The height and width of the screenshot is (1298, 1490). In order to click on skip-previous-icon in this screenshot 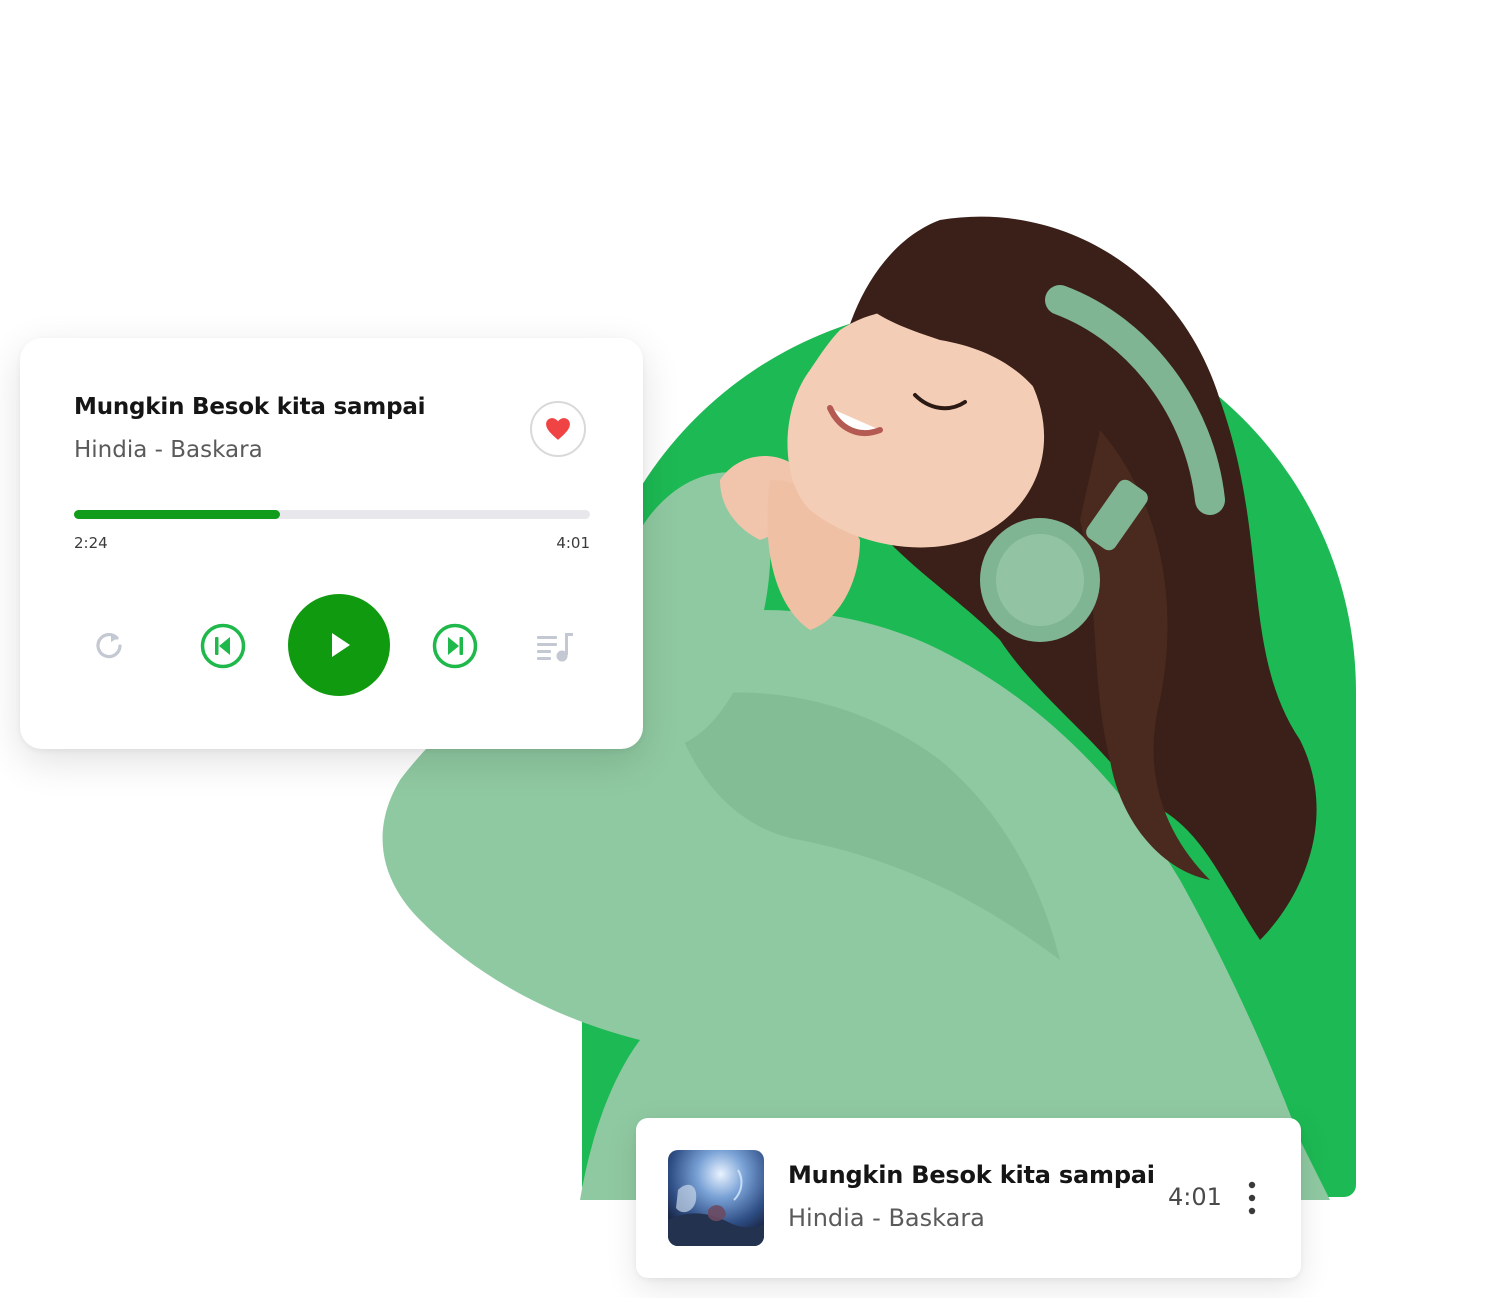, I will do `click(223, 646)`.